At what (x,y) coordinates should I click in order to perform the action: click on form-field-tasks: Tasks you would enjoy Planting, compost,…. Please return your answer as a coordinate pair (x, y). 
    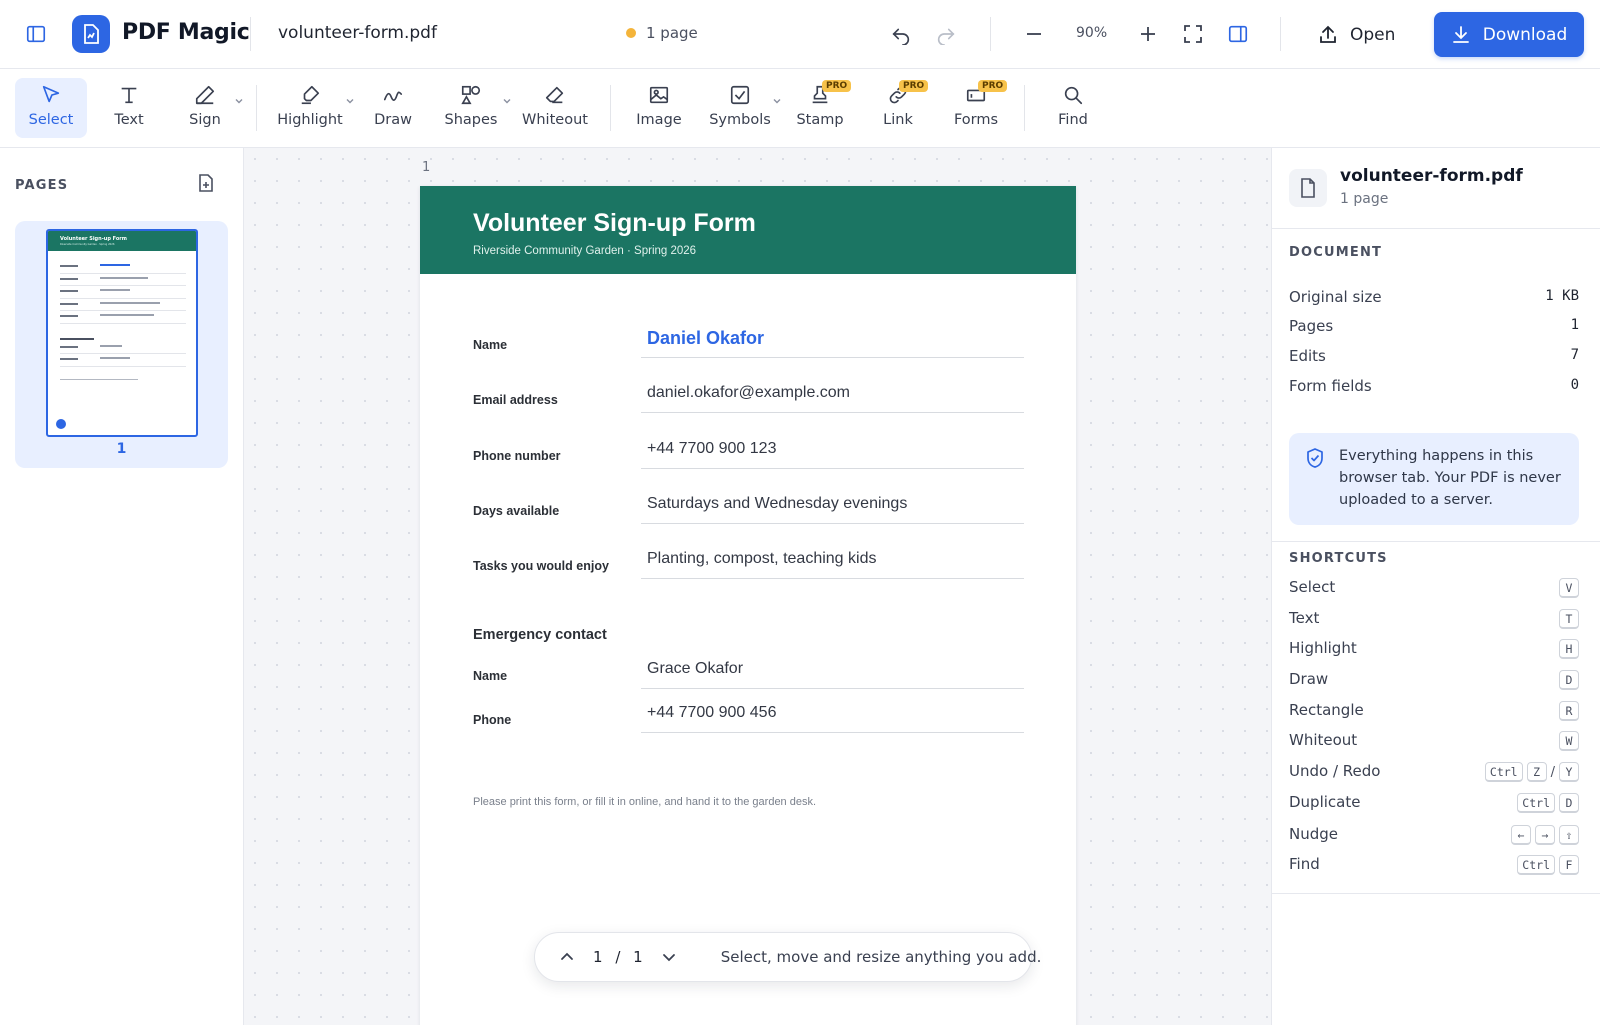
    Looking at the image, I should click on (748, 559).